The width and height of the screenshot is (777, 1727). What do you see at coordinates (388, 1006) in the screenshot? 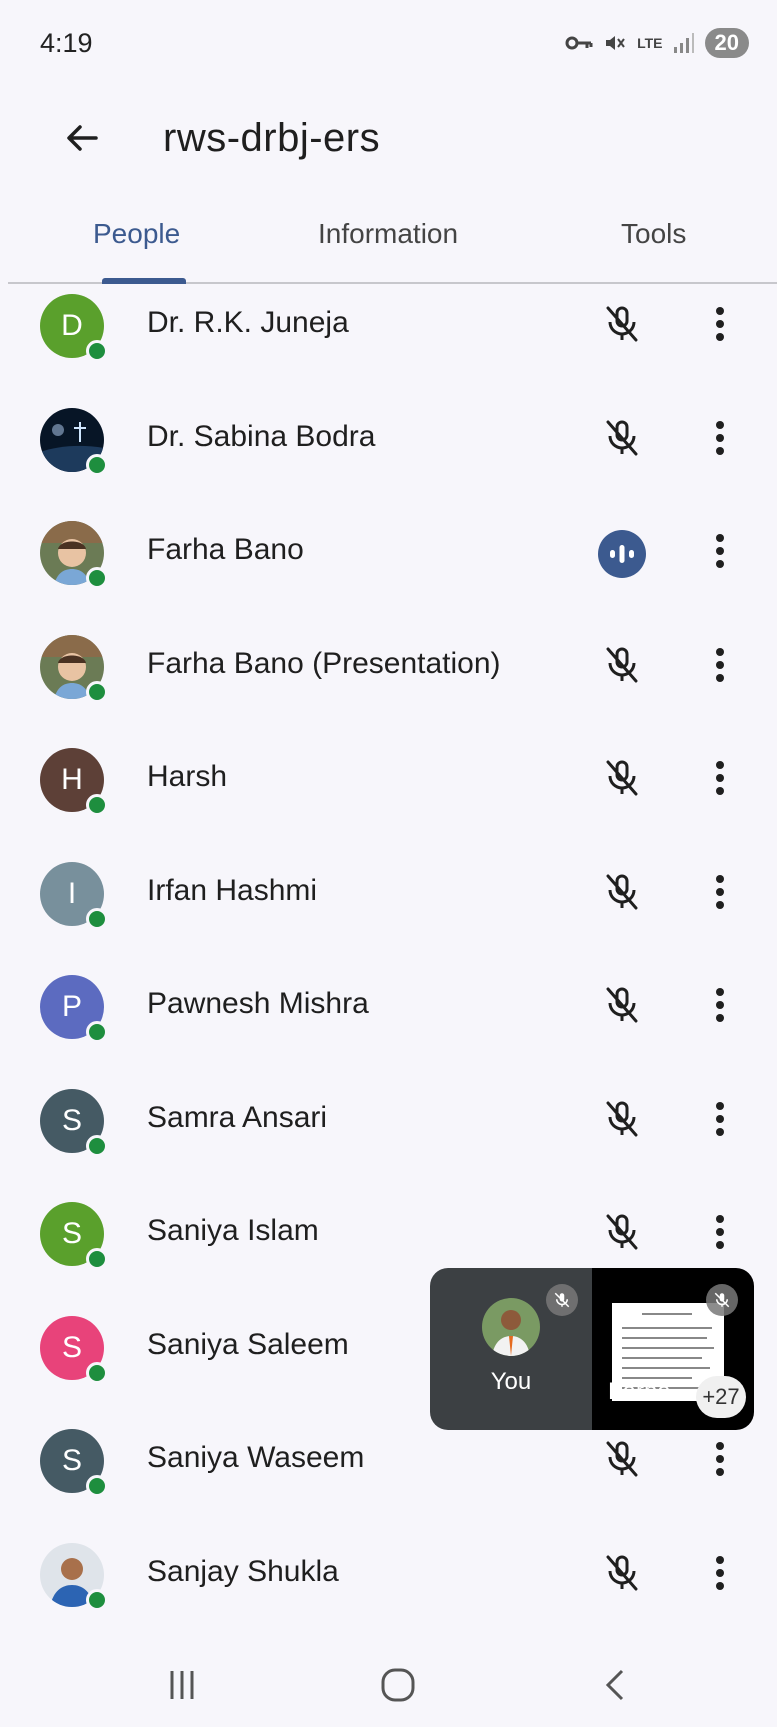
I see `participant-row: P Pawnesh Mishra` at bounding box center [388, 1006].